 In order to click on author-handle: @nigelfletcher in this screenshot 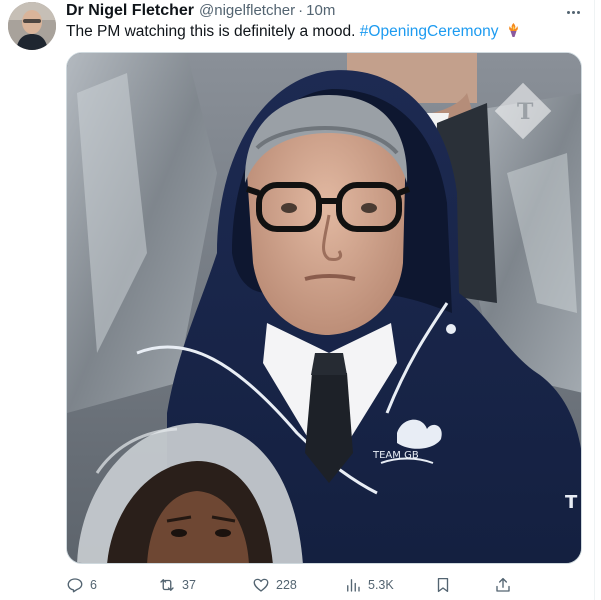, I will do `click(247, 10)`.